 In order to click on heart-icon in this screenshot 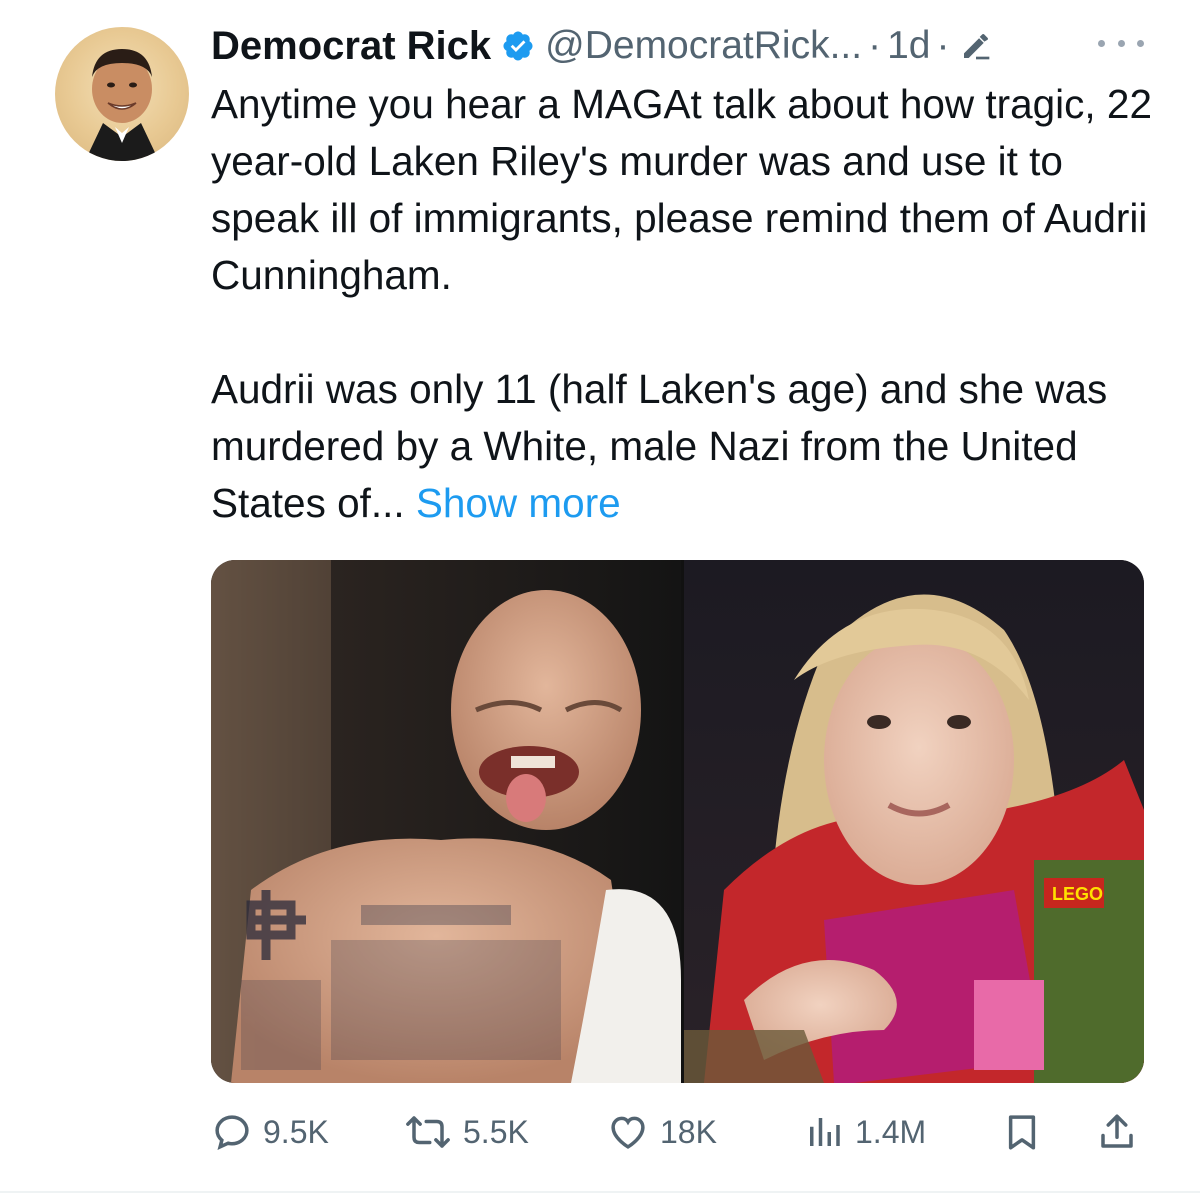, I will do `click(628, 1132)`.